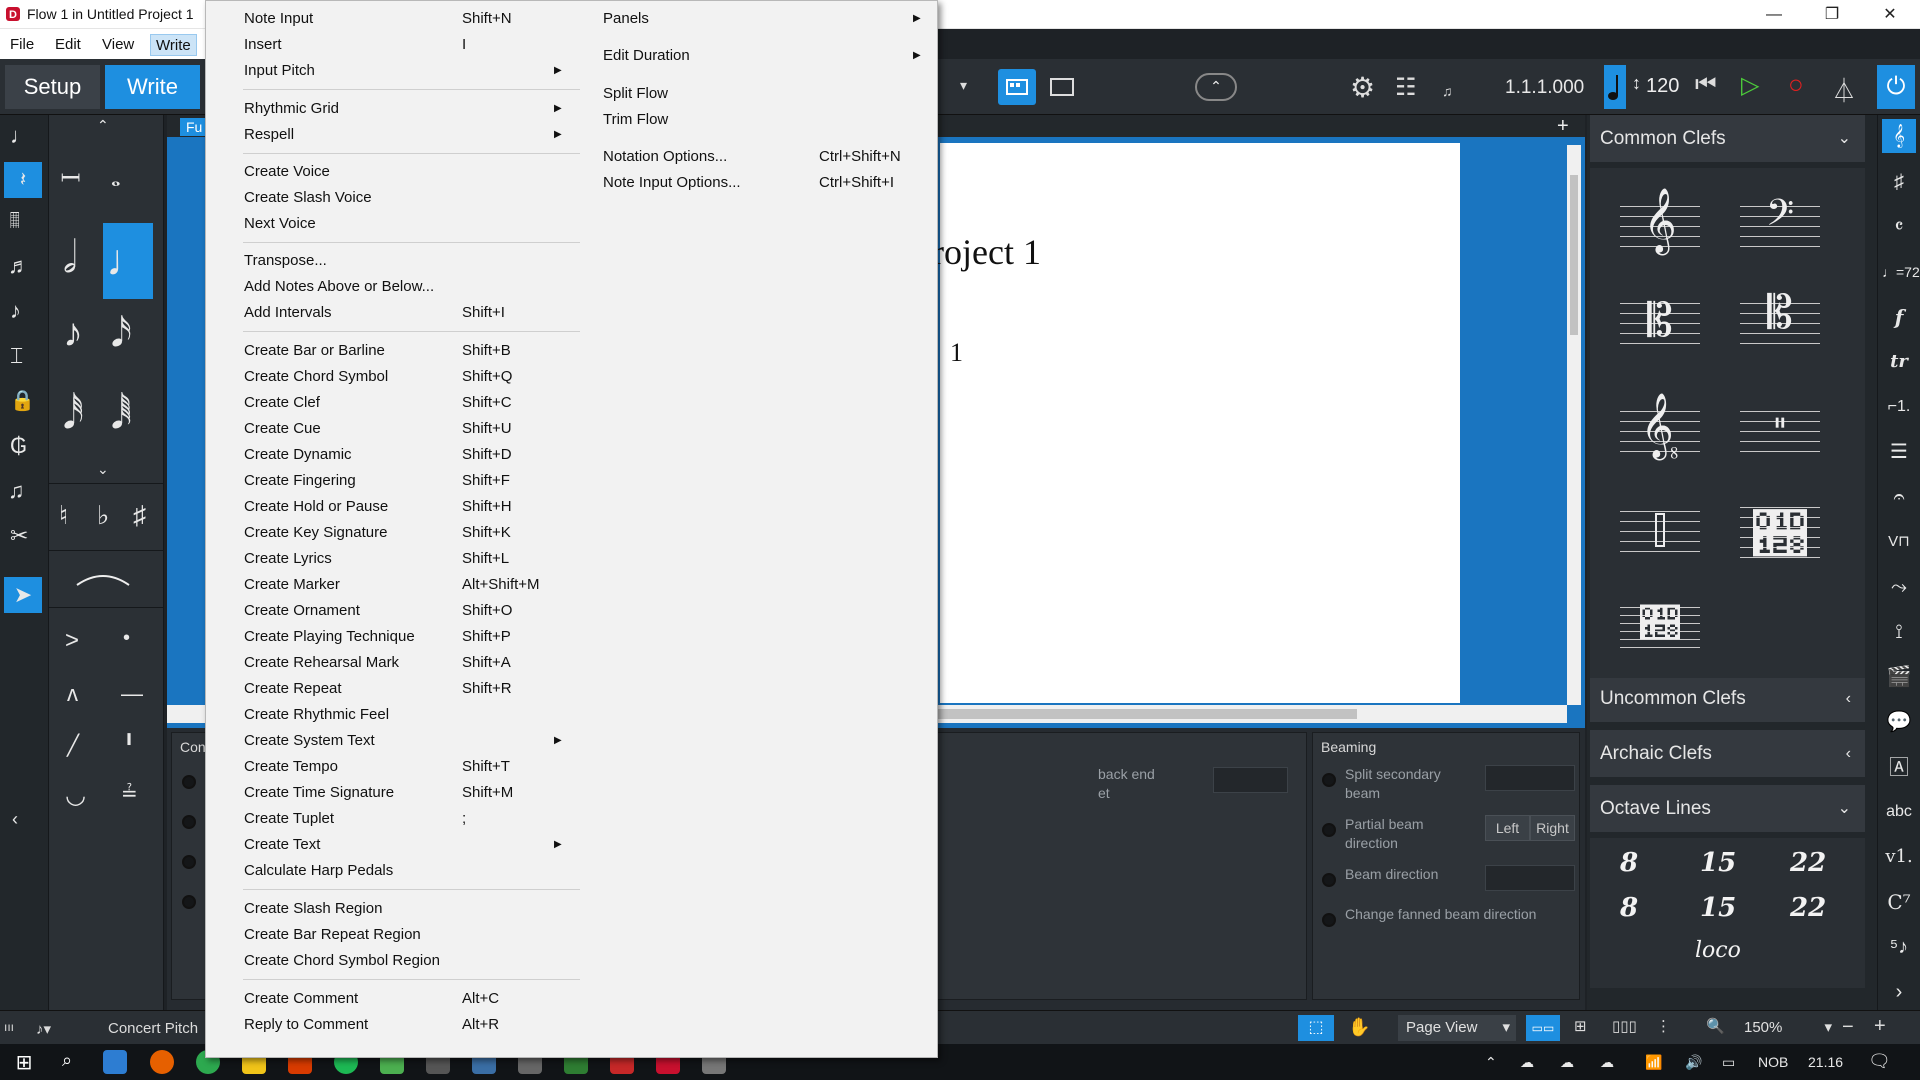 The height and width of the screenshot is (1080, 1920). I want to click on record-icon: ○, so click(1796, 84).